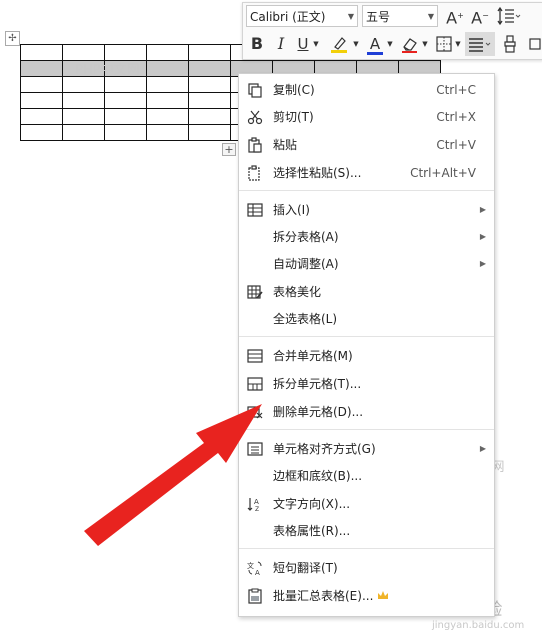  What do you see at coordinates (375, 44) in the screenshot?
I see `font-color-button: A` at bounding box center [375, 44].